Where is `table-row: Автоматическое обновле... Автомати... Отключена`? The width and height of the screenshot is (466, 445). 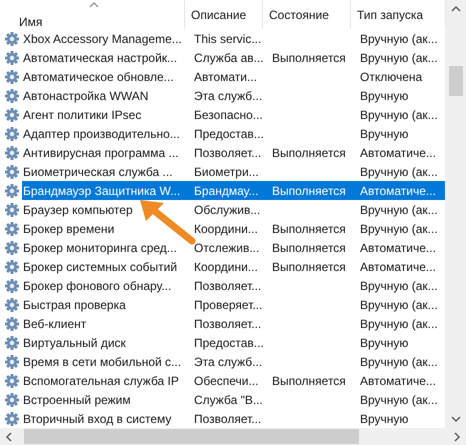
table-row: Автоматическое обновле... Автомати... Отключена is located at coordinates (235, 76).